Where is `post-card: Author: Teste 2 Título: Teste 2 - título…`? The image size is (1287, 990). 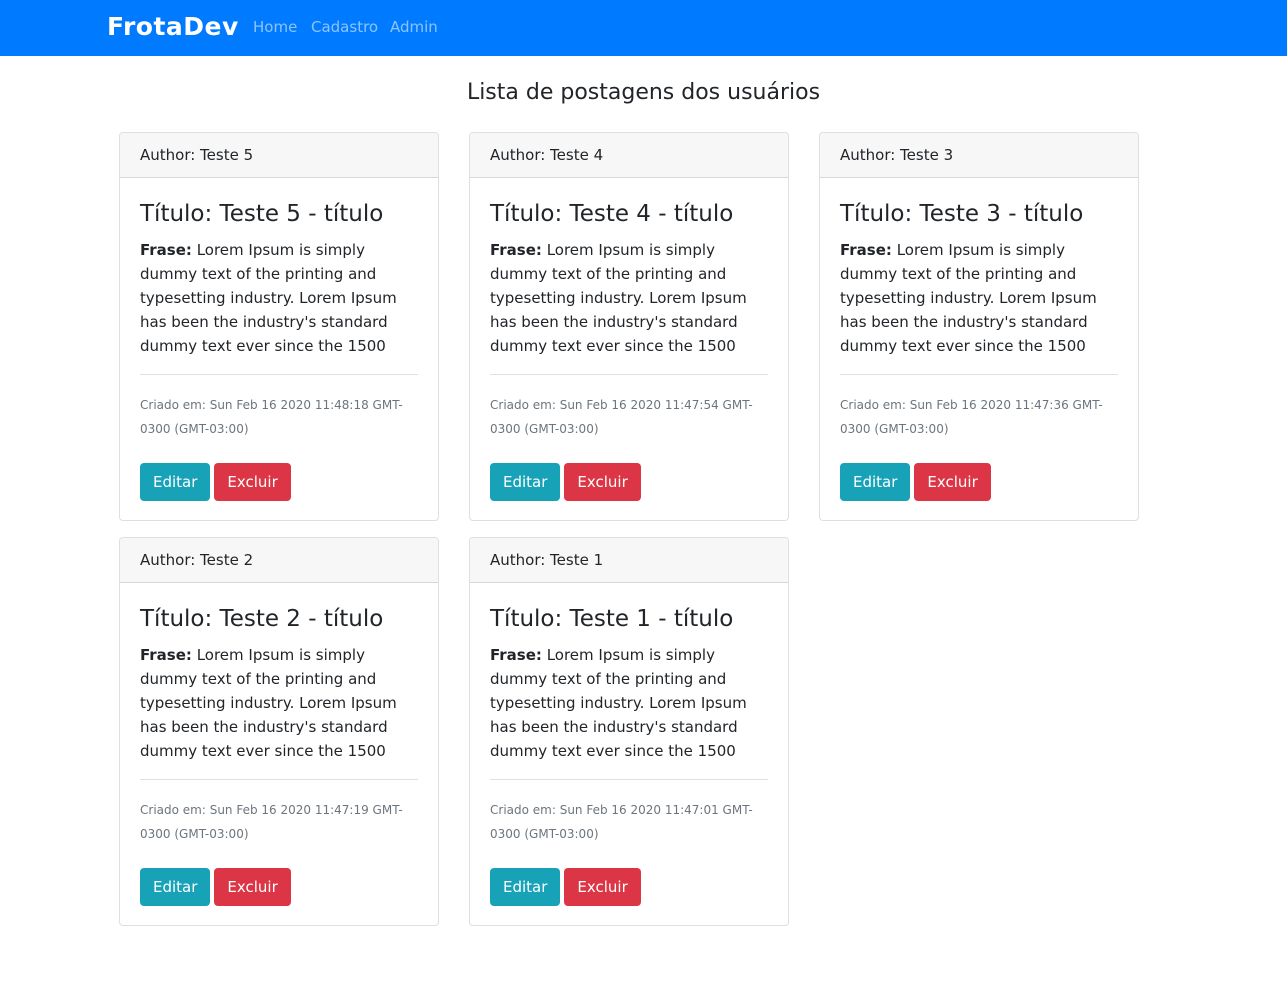
post-card: Author: Teste 2 Título: Teste 2 - título… is located at coordinates (279, 731).